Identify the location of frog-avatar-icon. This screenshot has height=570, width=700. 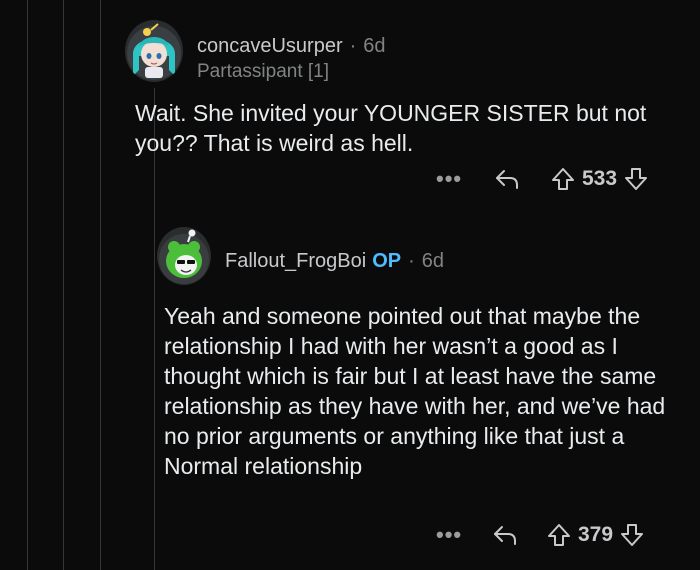
(184, 256).